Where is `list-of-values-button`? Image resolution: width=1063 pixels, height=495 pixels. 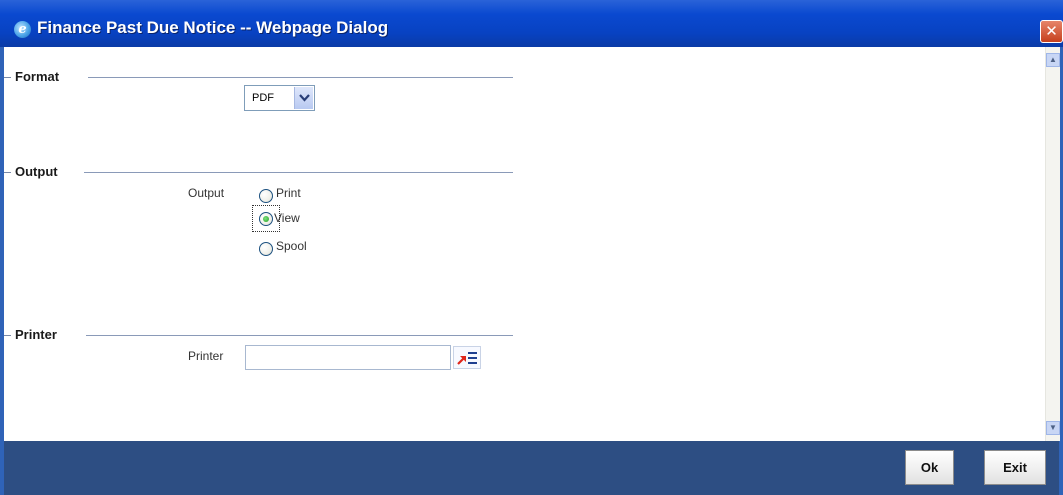 list-of-values-button is located at coordinates (467, 357).